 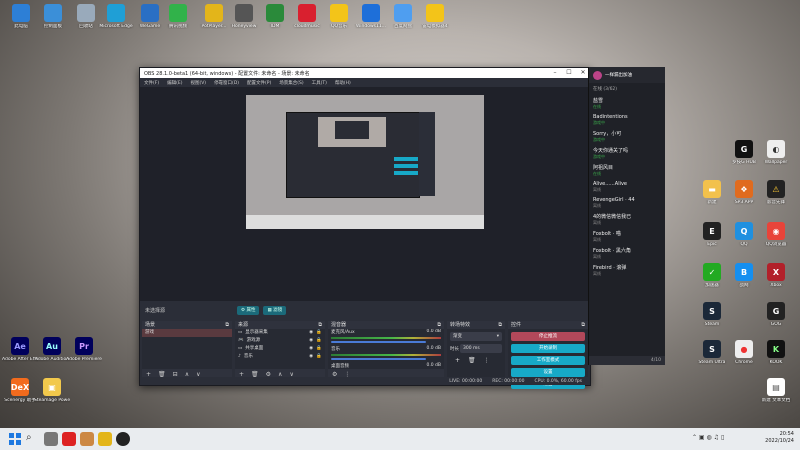 What do you see at coordinates (779, 438) in the screenshot?
I see `clock: 20:54 2022/10/24` at bounding box center [779, 438].